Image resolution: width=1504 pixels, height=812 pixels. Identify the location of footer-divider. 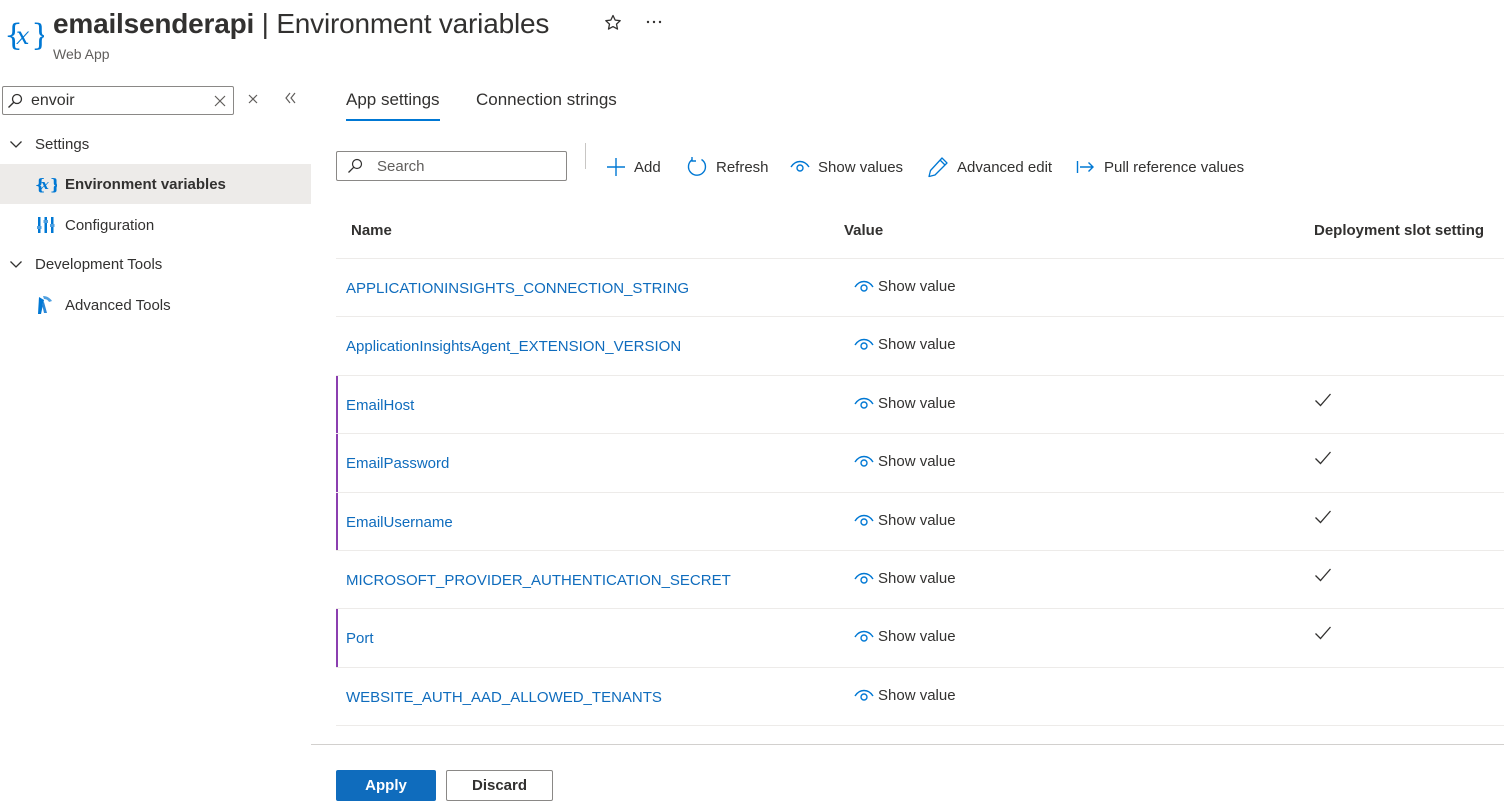
(907, 744).